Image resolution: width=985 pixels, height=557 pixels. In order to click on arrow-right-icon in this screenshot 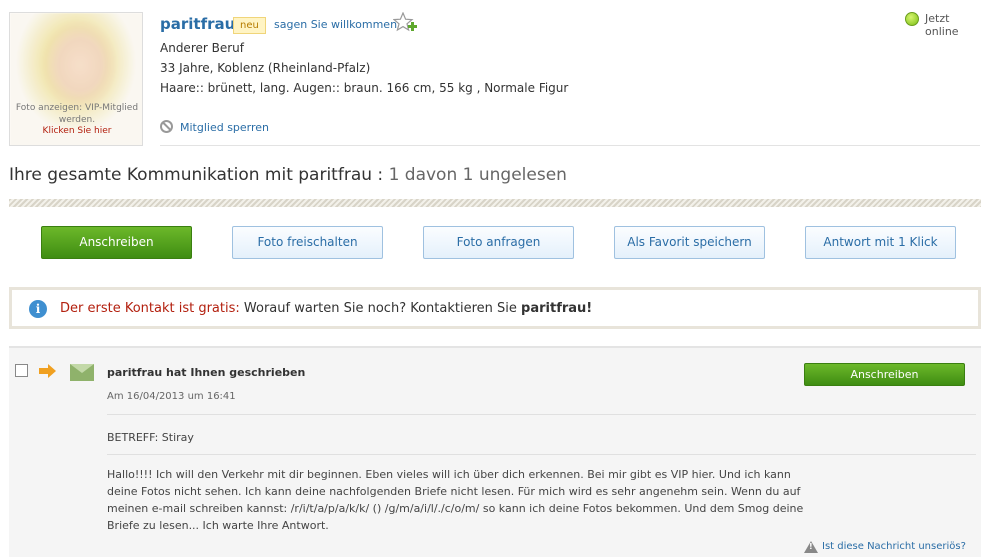, I will do `click(47, 371)`.